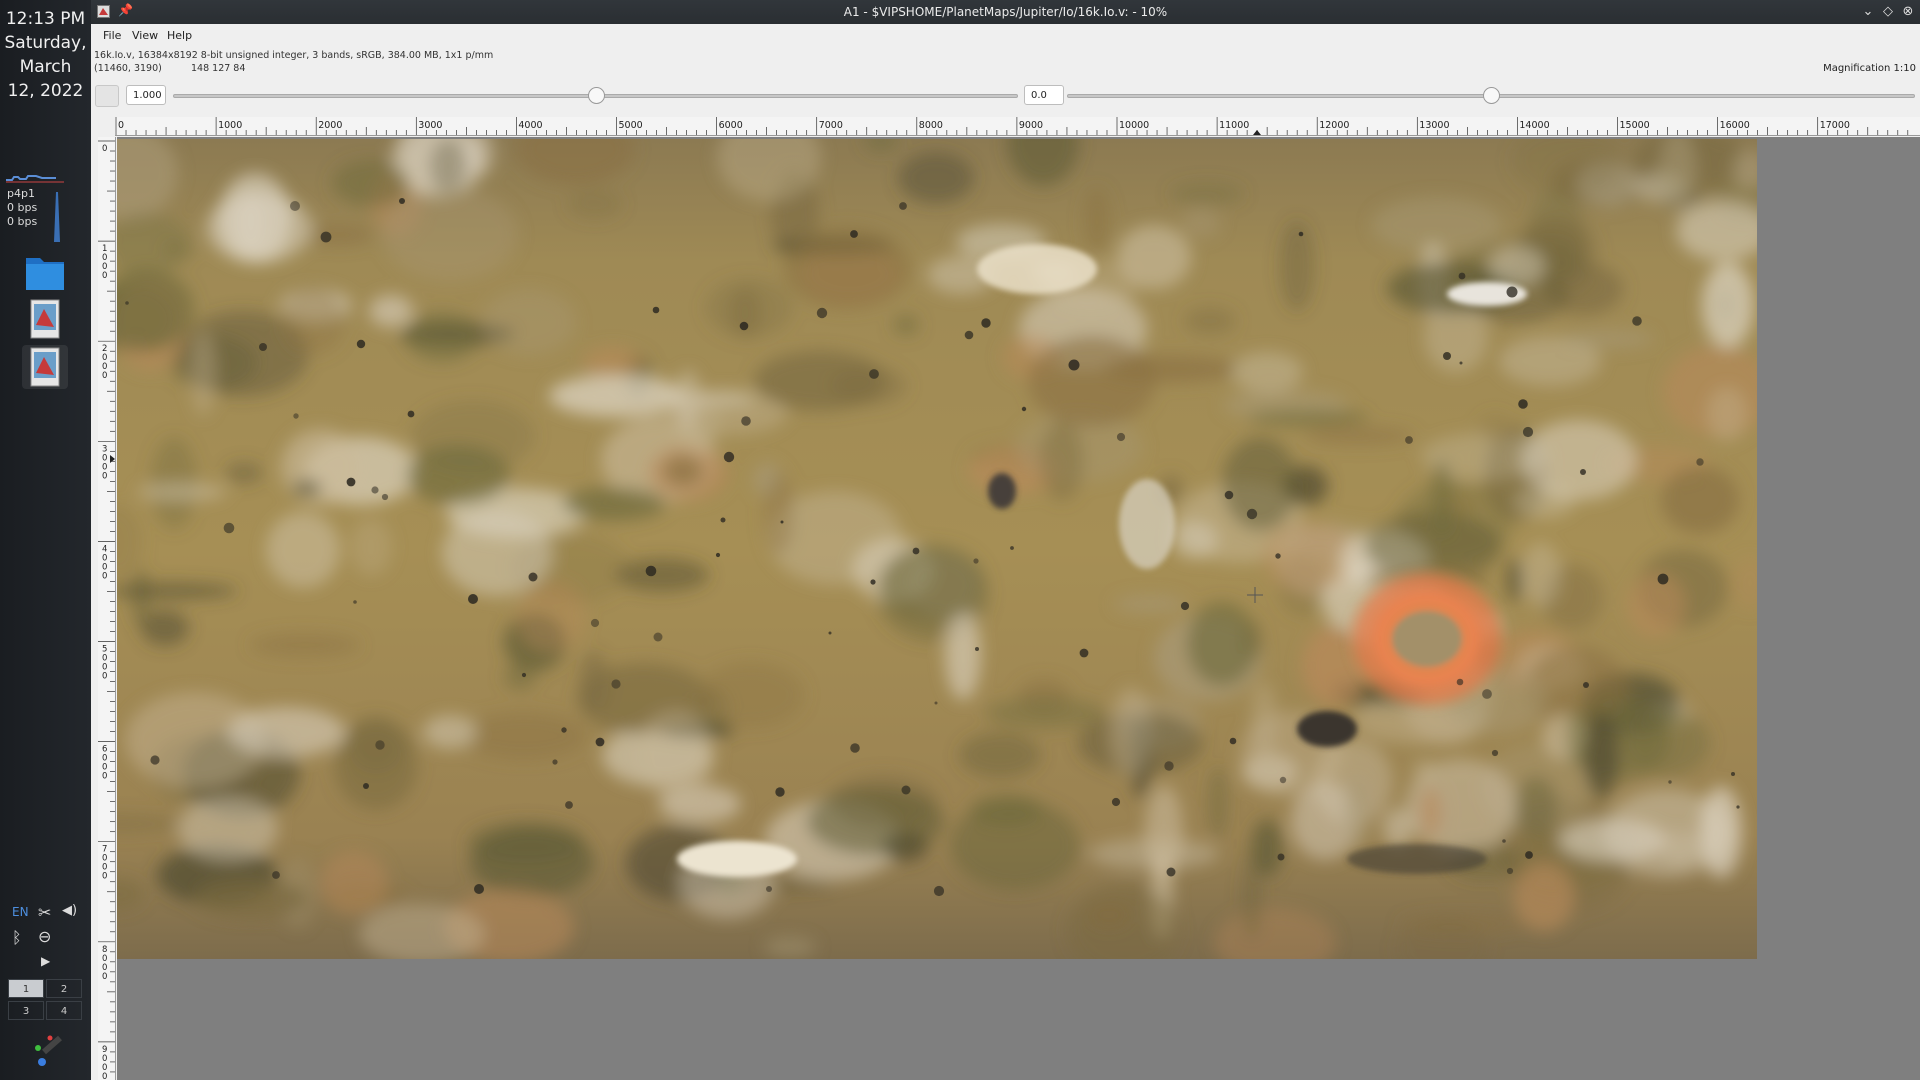 The image size is (1920, 1080). Describe the element at coordinates (430, 125) in the screenshot. I see `ruler-label: 3000` at that location.